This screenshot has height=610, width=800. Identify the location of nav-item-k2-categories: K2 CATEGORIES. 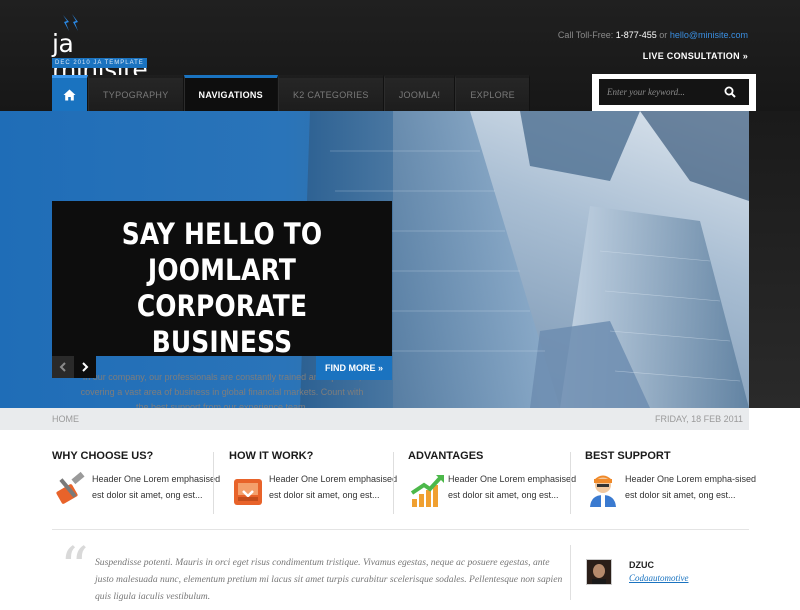
(330, 93).